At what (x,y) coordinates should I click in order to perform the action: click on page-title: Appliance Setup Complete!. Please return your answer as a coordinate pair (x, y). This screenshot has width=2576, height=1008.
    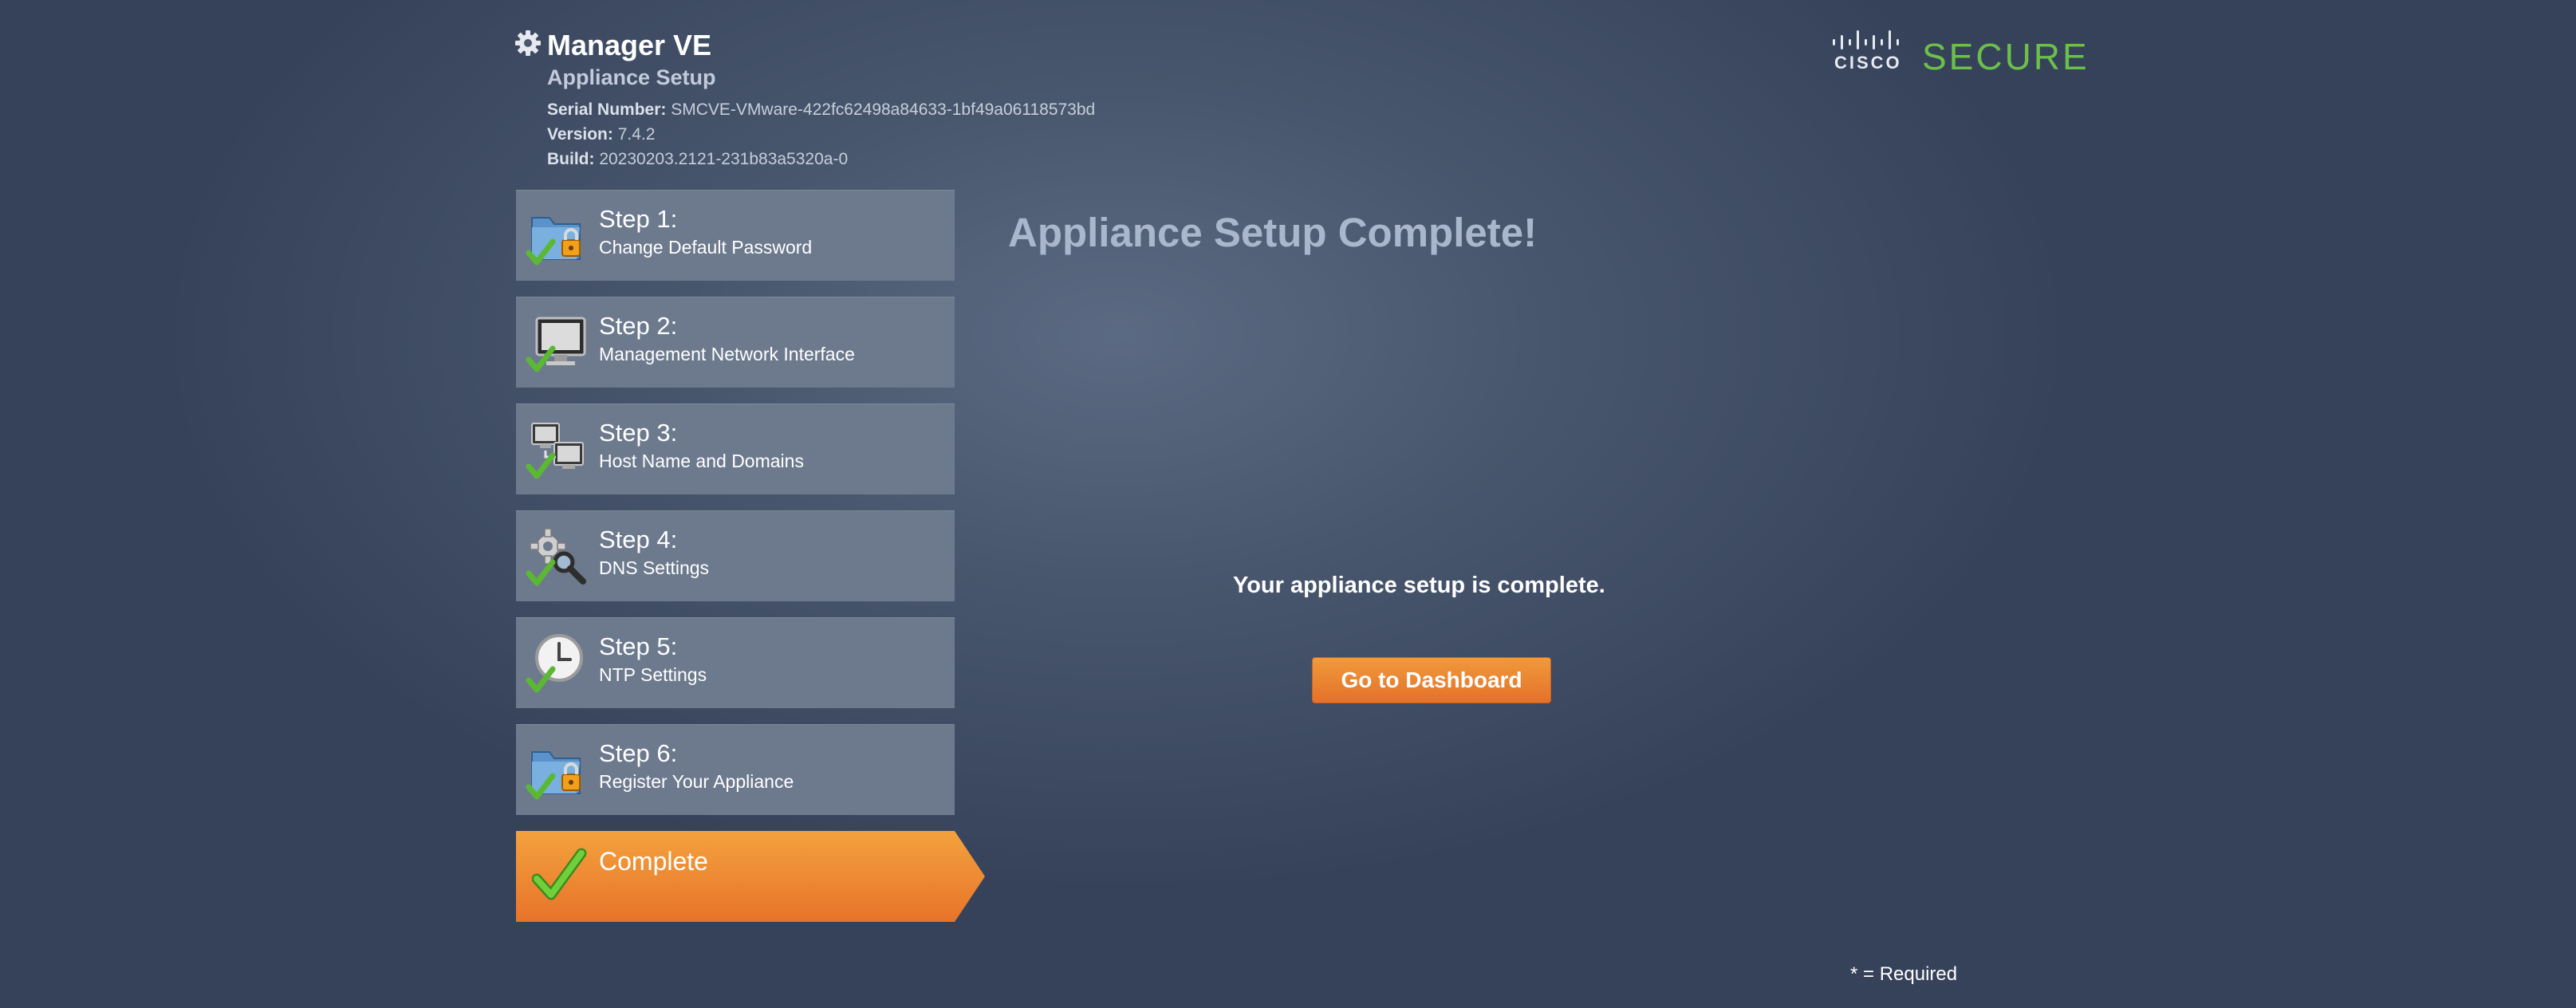
    Looking at the image, I should click on (1273, 232).